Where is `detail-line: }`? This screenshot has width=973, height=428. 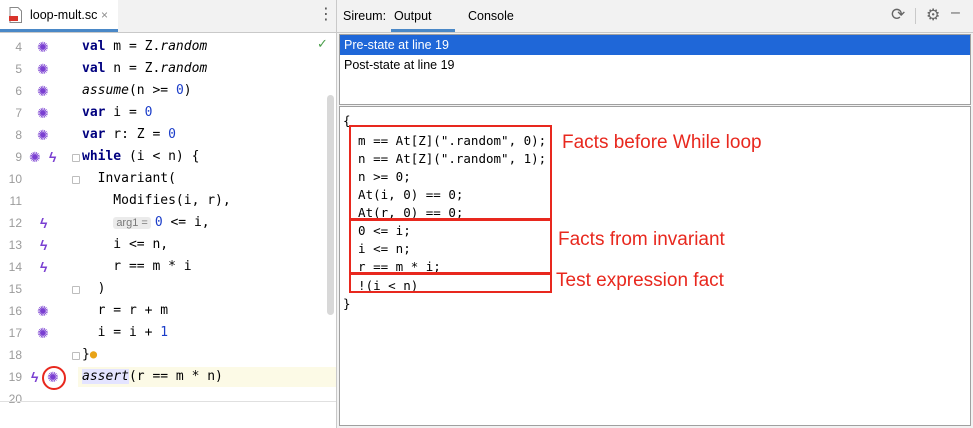 detail-line: } is located at coordinates (347, 303).